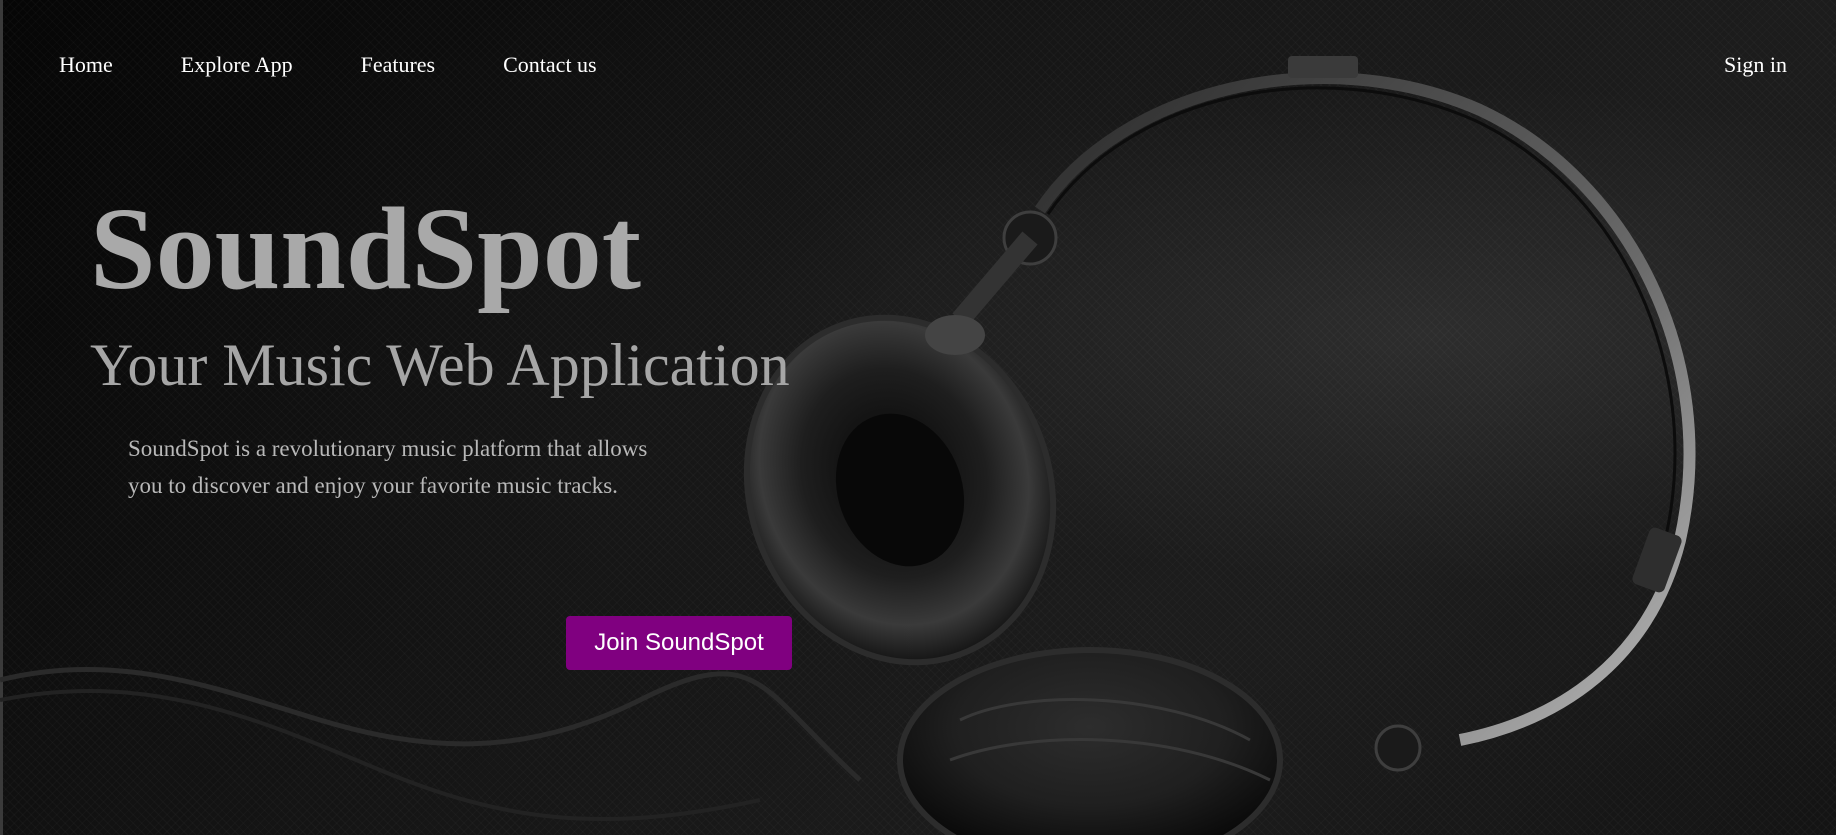  Describe the element at coordinates (679, 643) in the screenshot. I see `join-soundspot-button: Join SoundSpot` at that location.